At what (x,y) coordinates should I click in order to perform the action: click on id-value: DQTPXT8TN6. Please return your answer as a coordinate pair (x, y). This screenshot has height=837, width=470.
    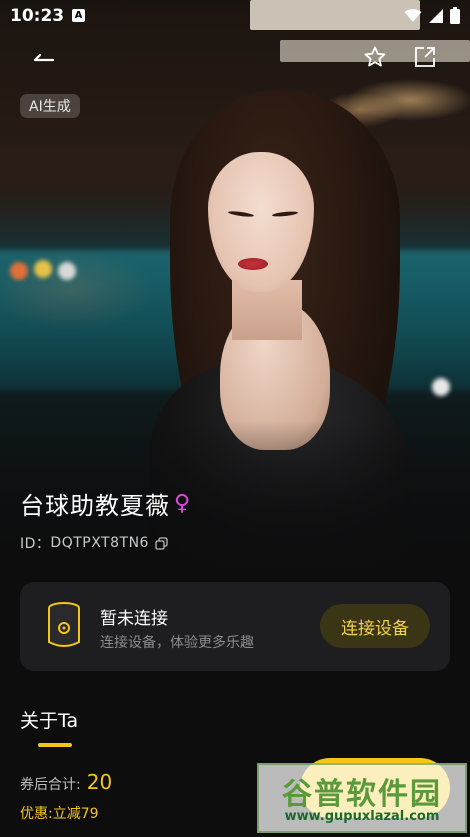
    Looking at the image, I should click on (99, 543).